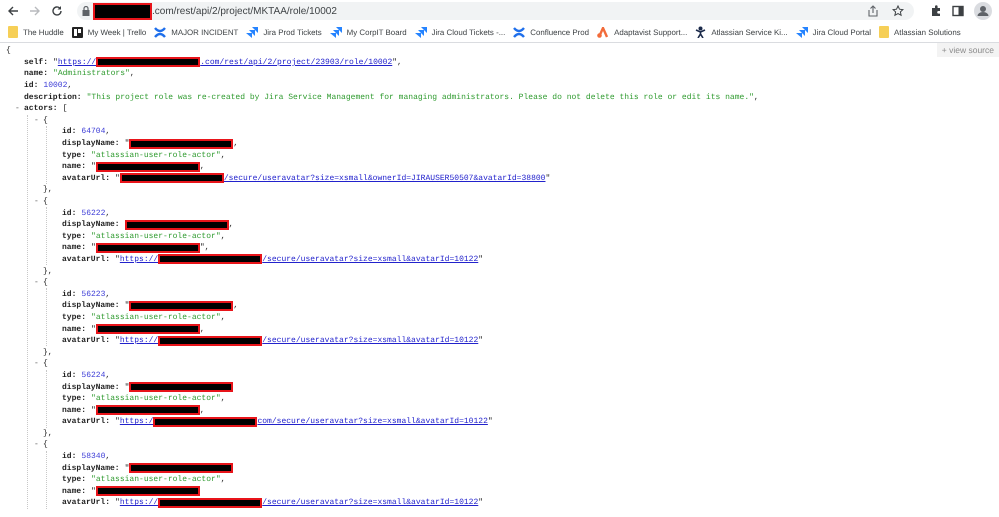 Image resolution: width=999 pixels, height=517 pixels. Describe the element at coordinates (41, 109) in the screenshot. I see `json-key: actors:` at that location.